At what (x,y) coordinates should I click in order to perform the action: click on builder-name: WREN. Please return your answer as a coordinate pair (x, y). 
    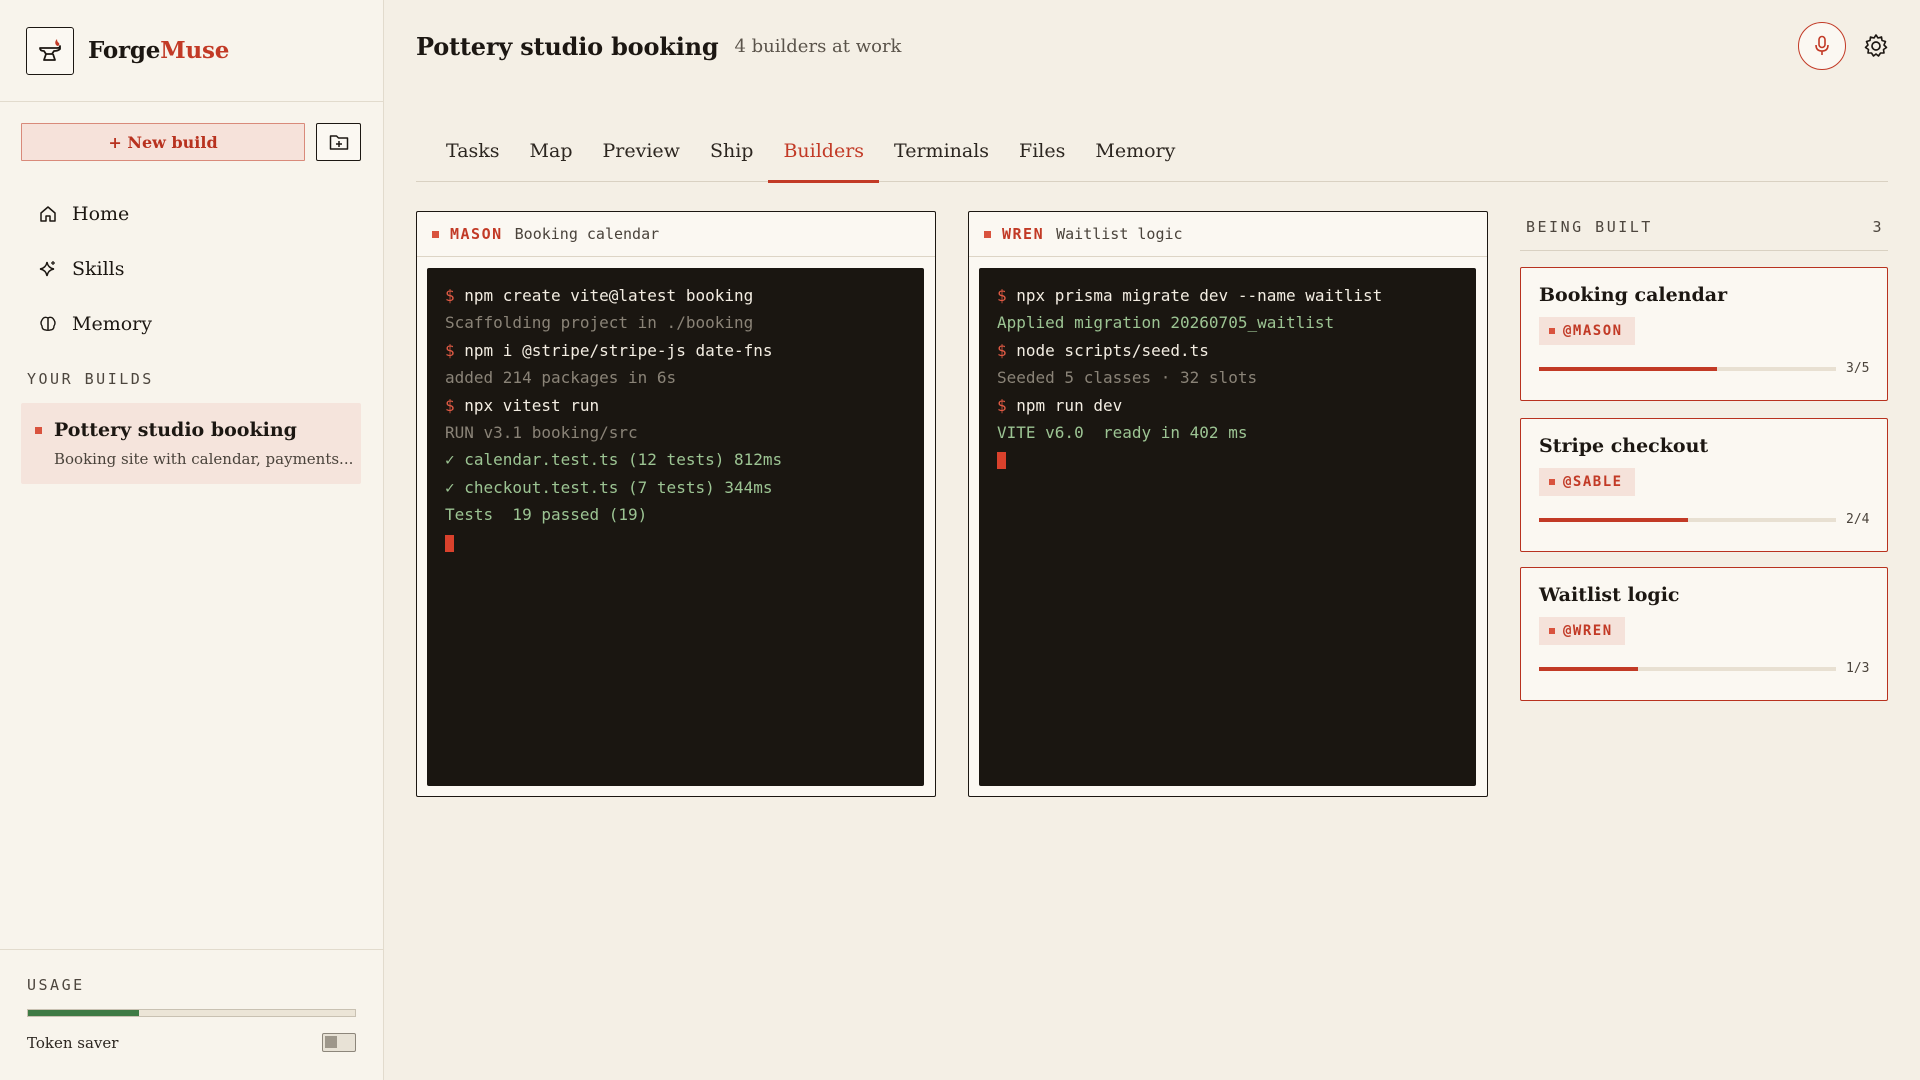
    Looking at the image, I should click on (1023, 234).